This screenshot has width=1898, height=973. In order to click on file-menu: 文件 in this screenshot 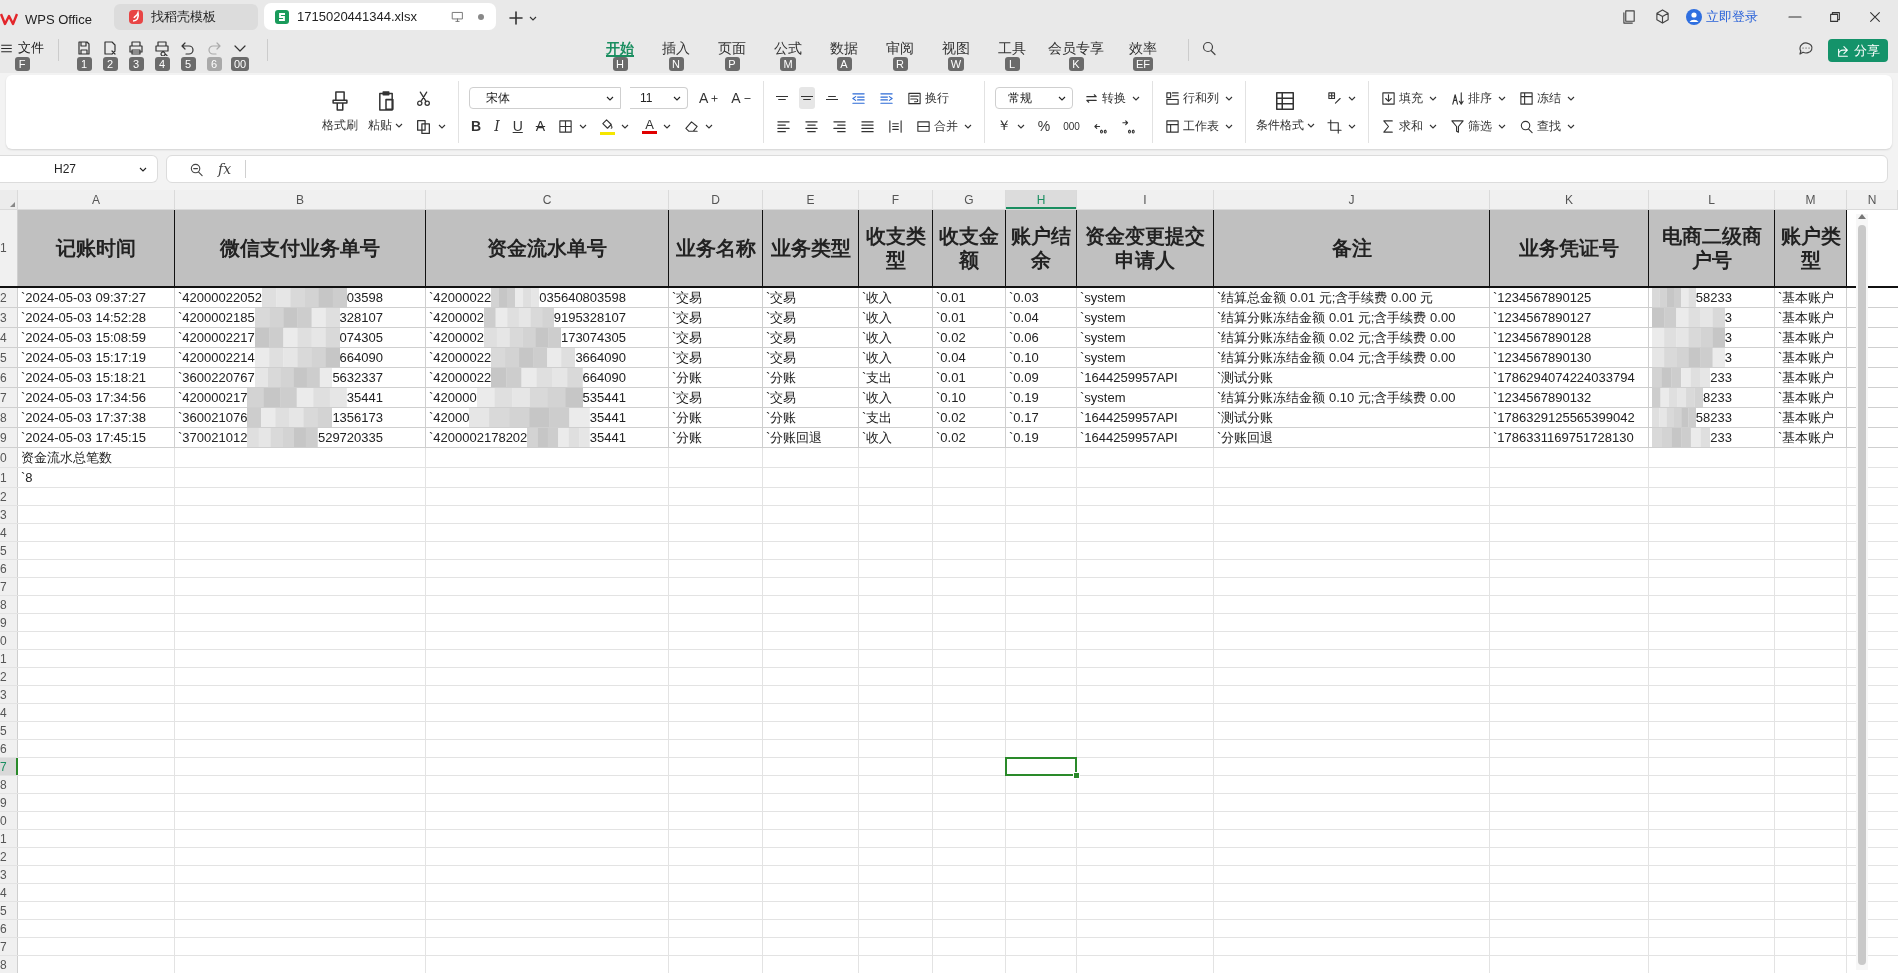, I will do `click(22, 48)`.